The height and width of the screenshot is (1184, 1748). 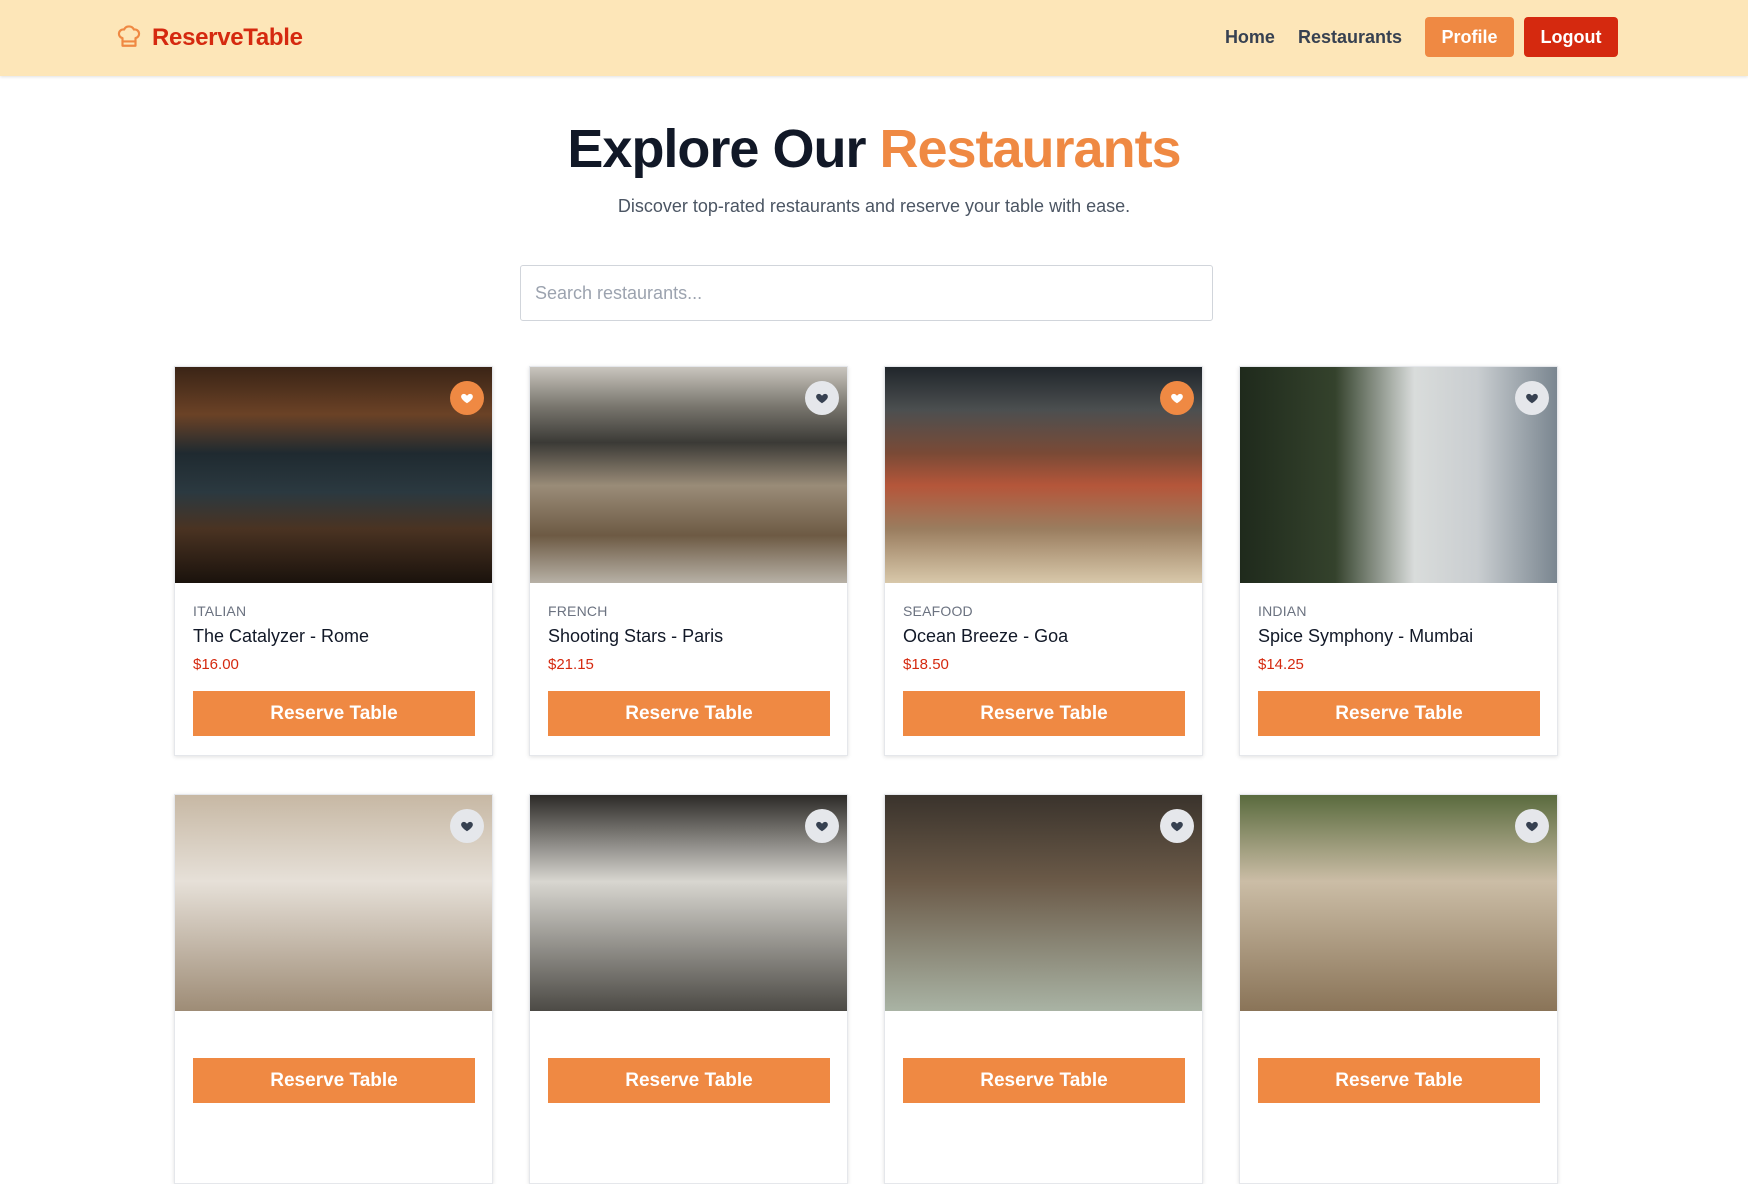 What do you see at coordinates (220, 611) in the screenshot?
I see `cuisine-label: ITALIAN` at bounding box center [220, 611].